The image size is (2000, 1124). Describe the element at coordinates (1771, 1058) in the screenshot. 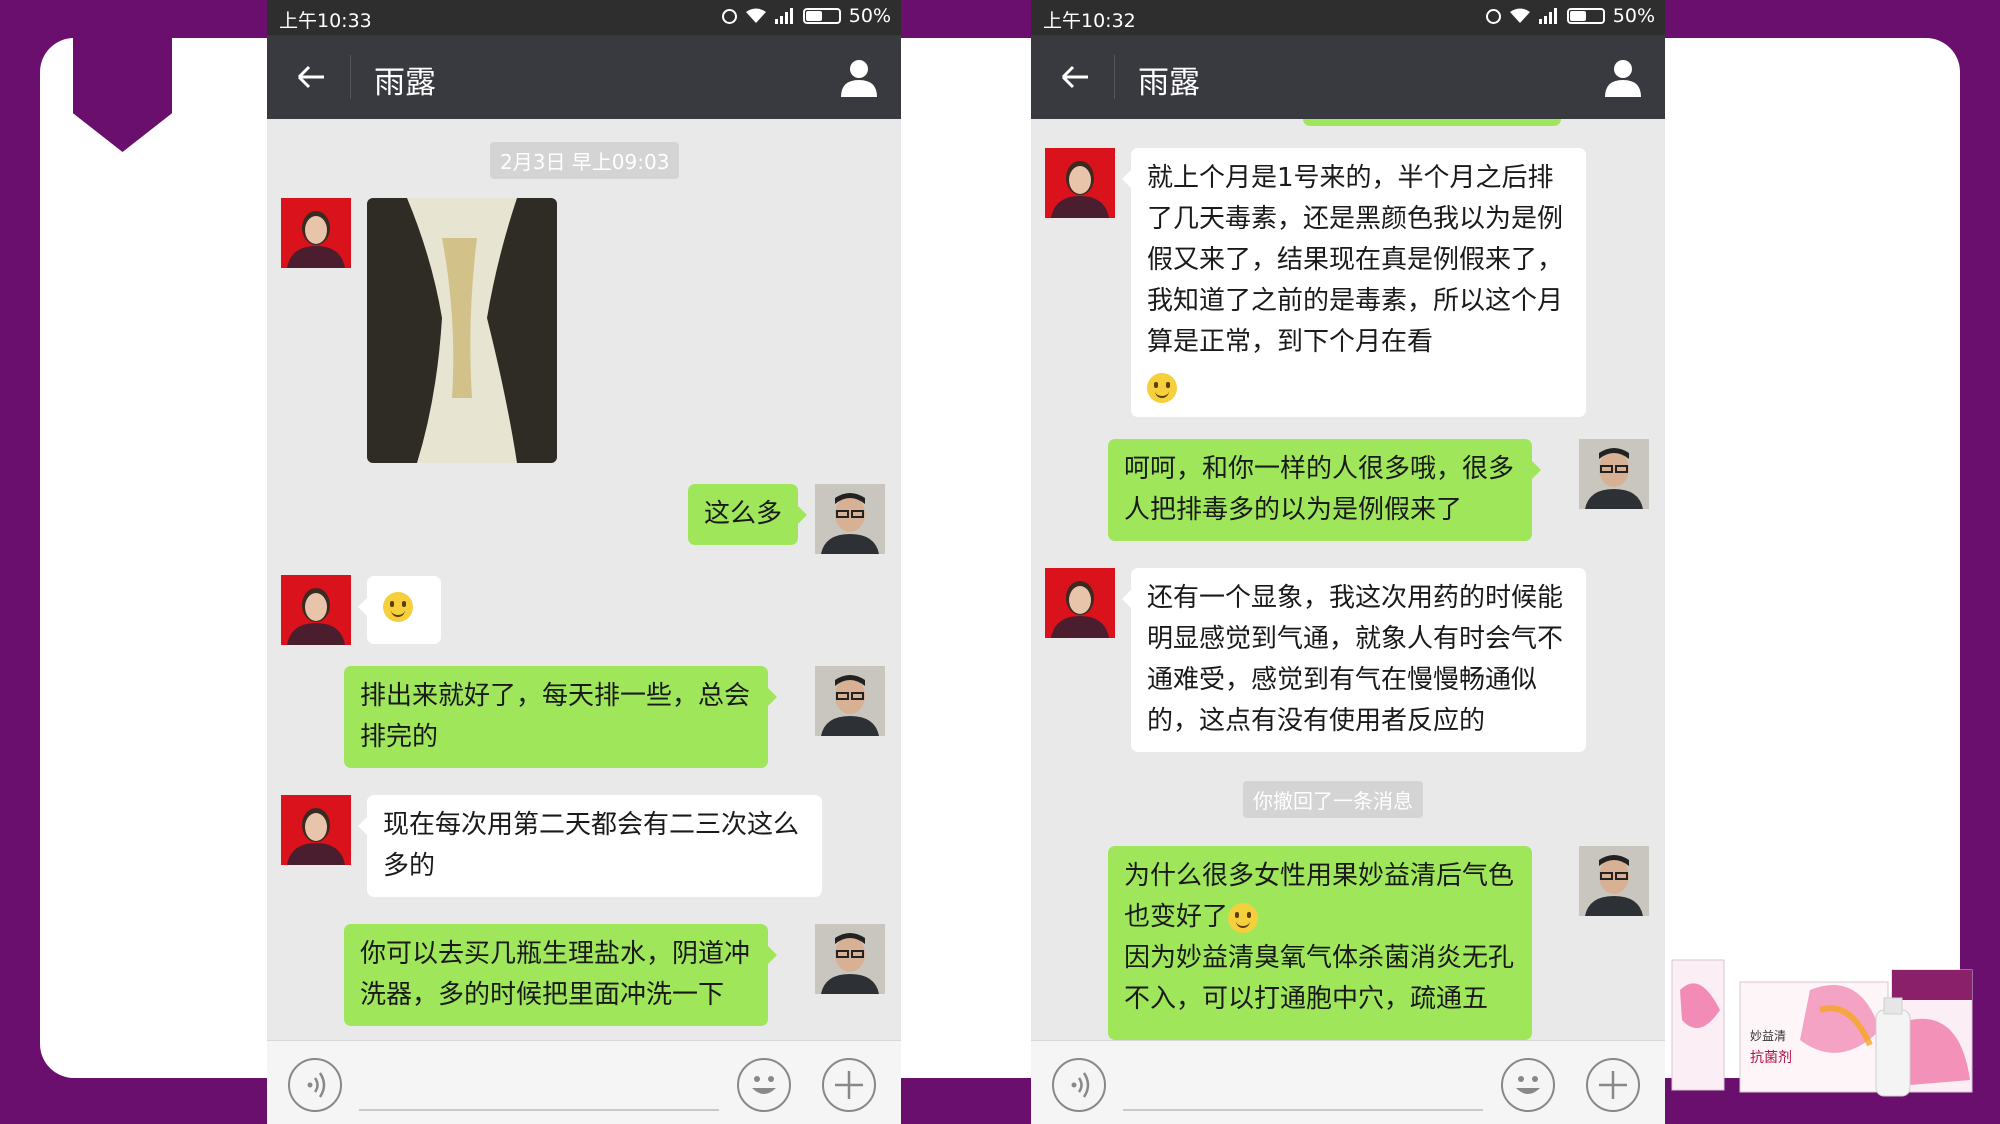

I see `product-type-label: 抗菌剂` at that location.